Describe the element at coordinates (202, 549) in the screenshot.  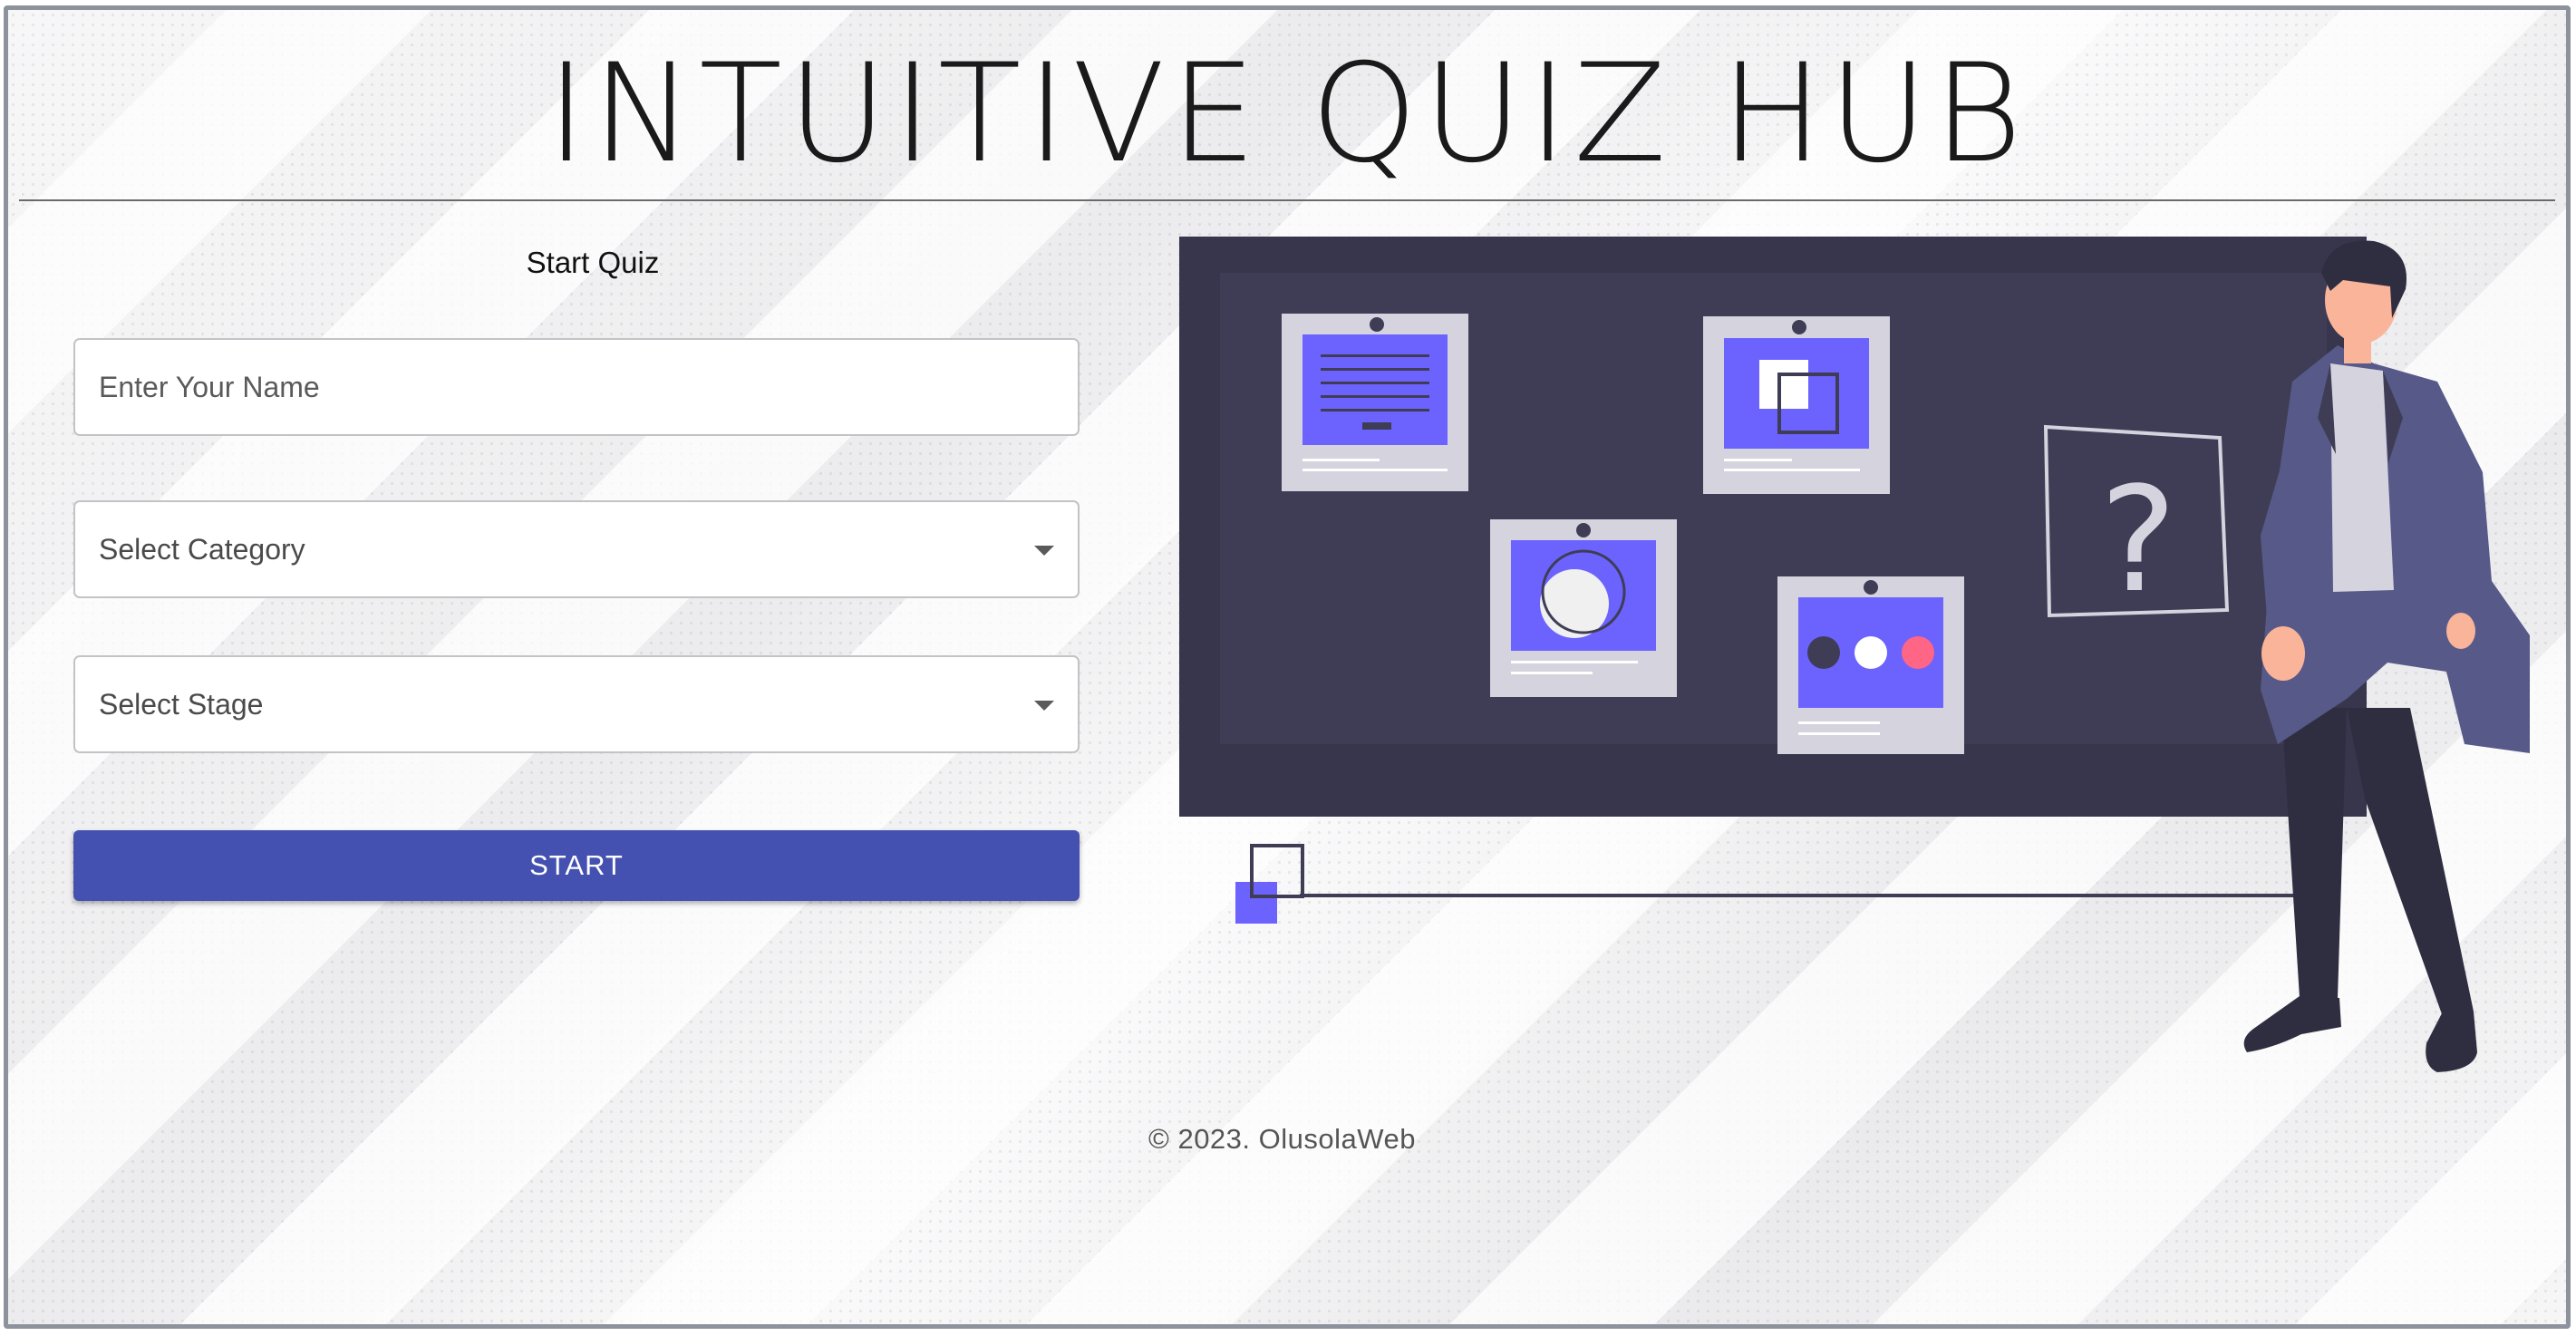
I see `category-select-label: Select Category` at that location.